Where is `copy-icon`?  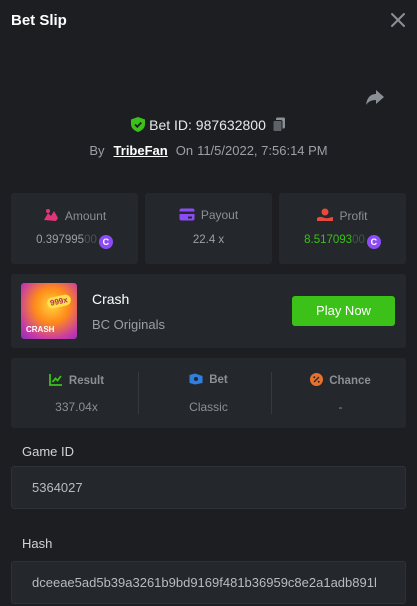
copy-icon is located at coordinates (279, 124).